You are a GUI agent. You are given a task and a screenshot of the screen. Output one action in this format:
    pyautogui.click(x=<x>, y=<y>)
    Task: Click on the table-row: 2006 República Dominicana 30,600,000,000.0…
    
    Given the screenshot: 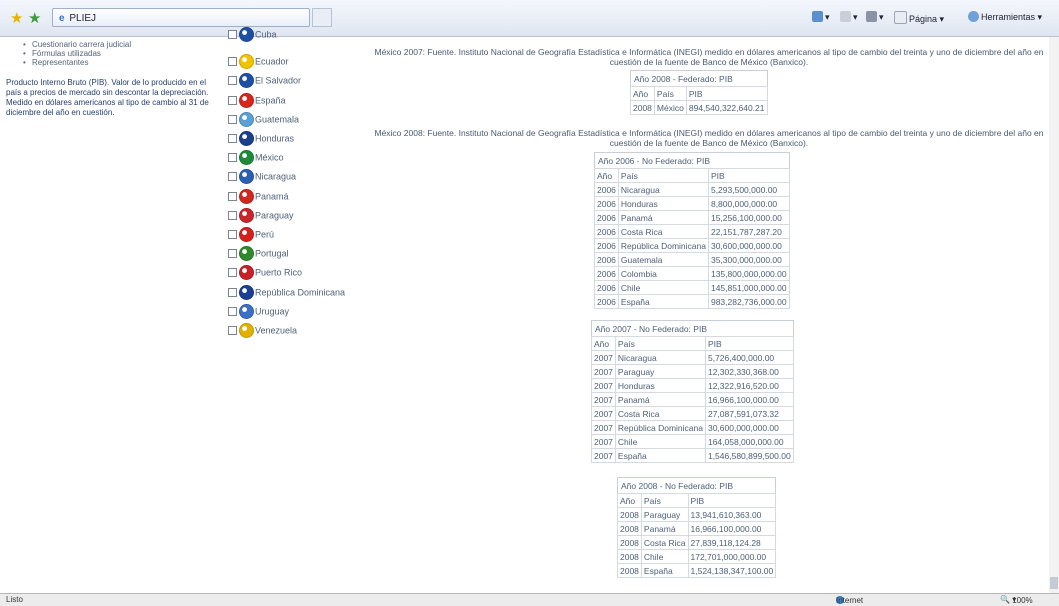 What is the action you would take?
    pyautogui.click(x=692, y=245)
    